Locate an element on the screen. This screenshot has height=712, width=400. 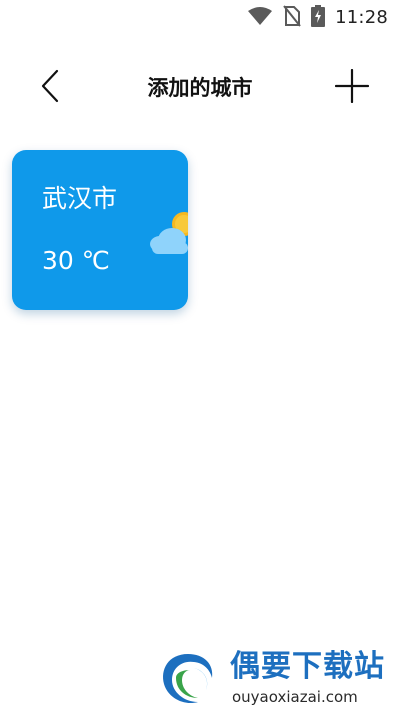
partly-cloudy-icon is located at coordinates (168, 232).